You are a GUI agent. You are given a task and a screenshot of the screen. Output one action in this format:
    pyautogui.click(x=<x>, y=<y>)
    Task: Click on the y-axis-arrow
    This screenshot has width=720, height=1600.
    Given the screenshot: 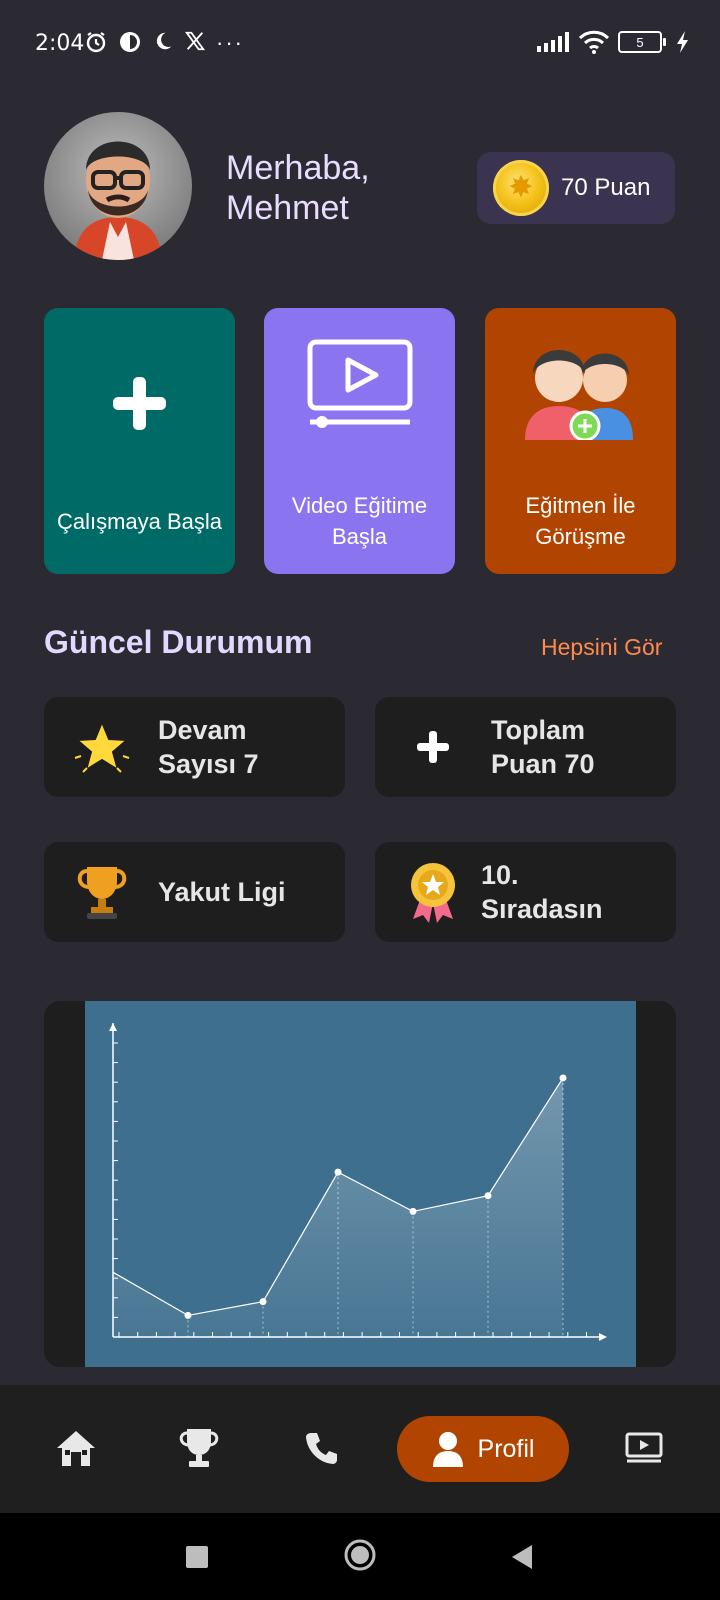 What is the action you would take?
    pyautogui.click(x=113, y=1027)
    